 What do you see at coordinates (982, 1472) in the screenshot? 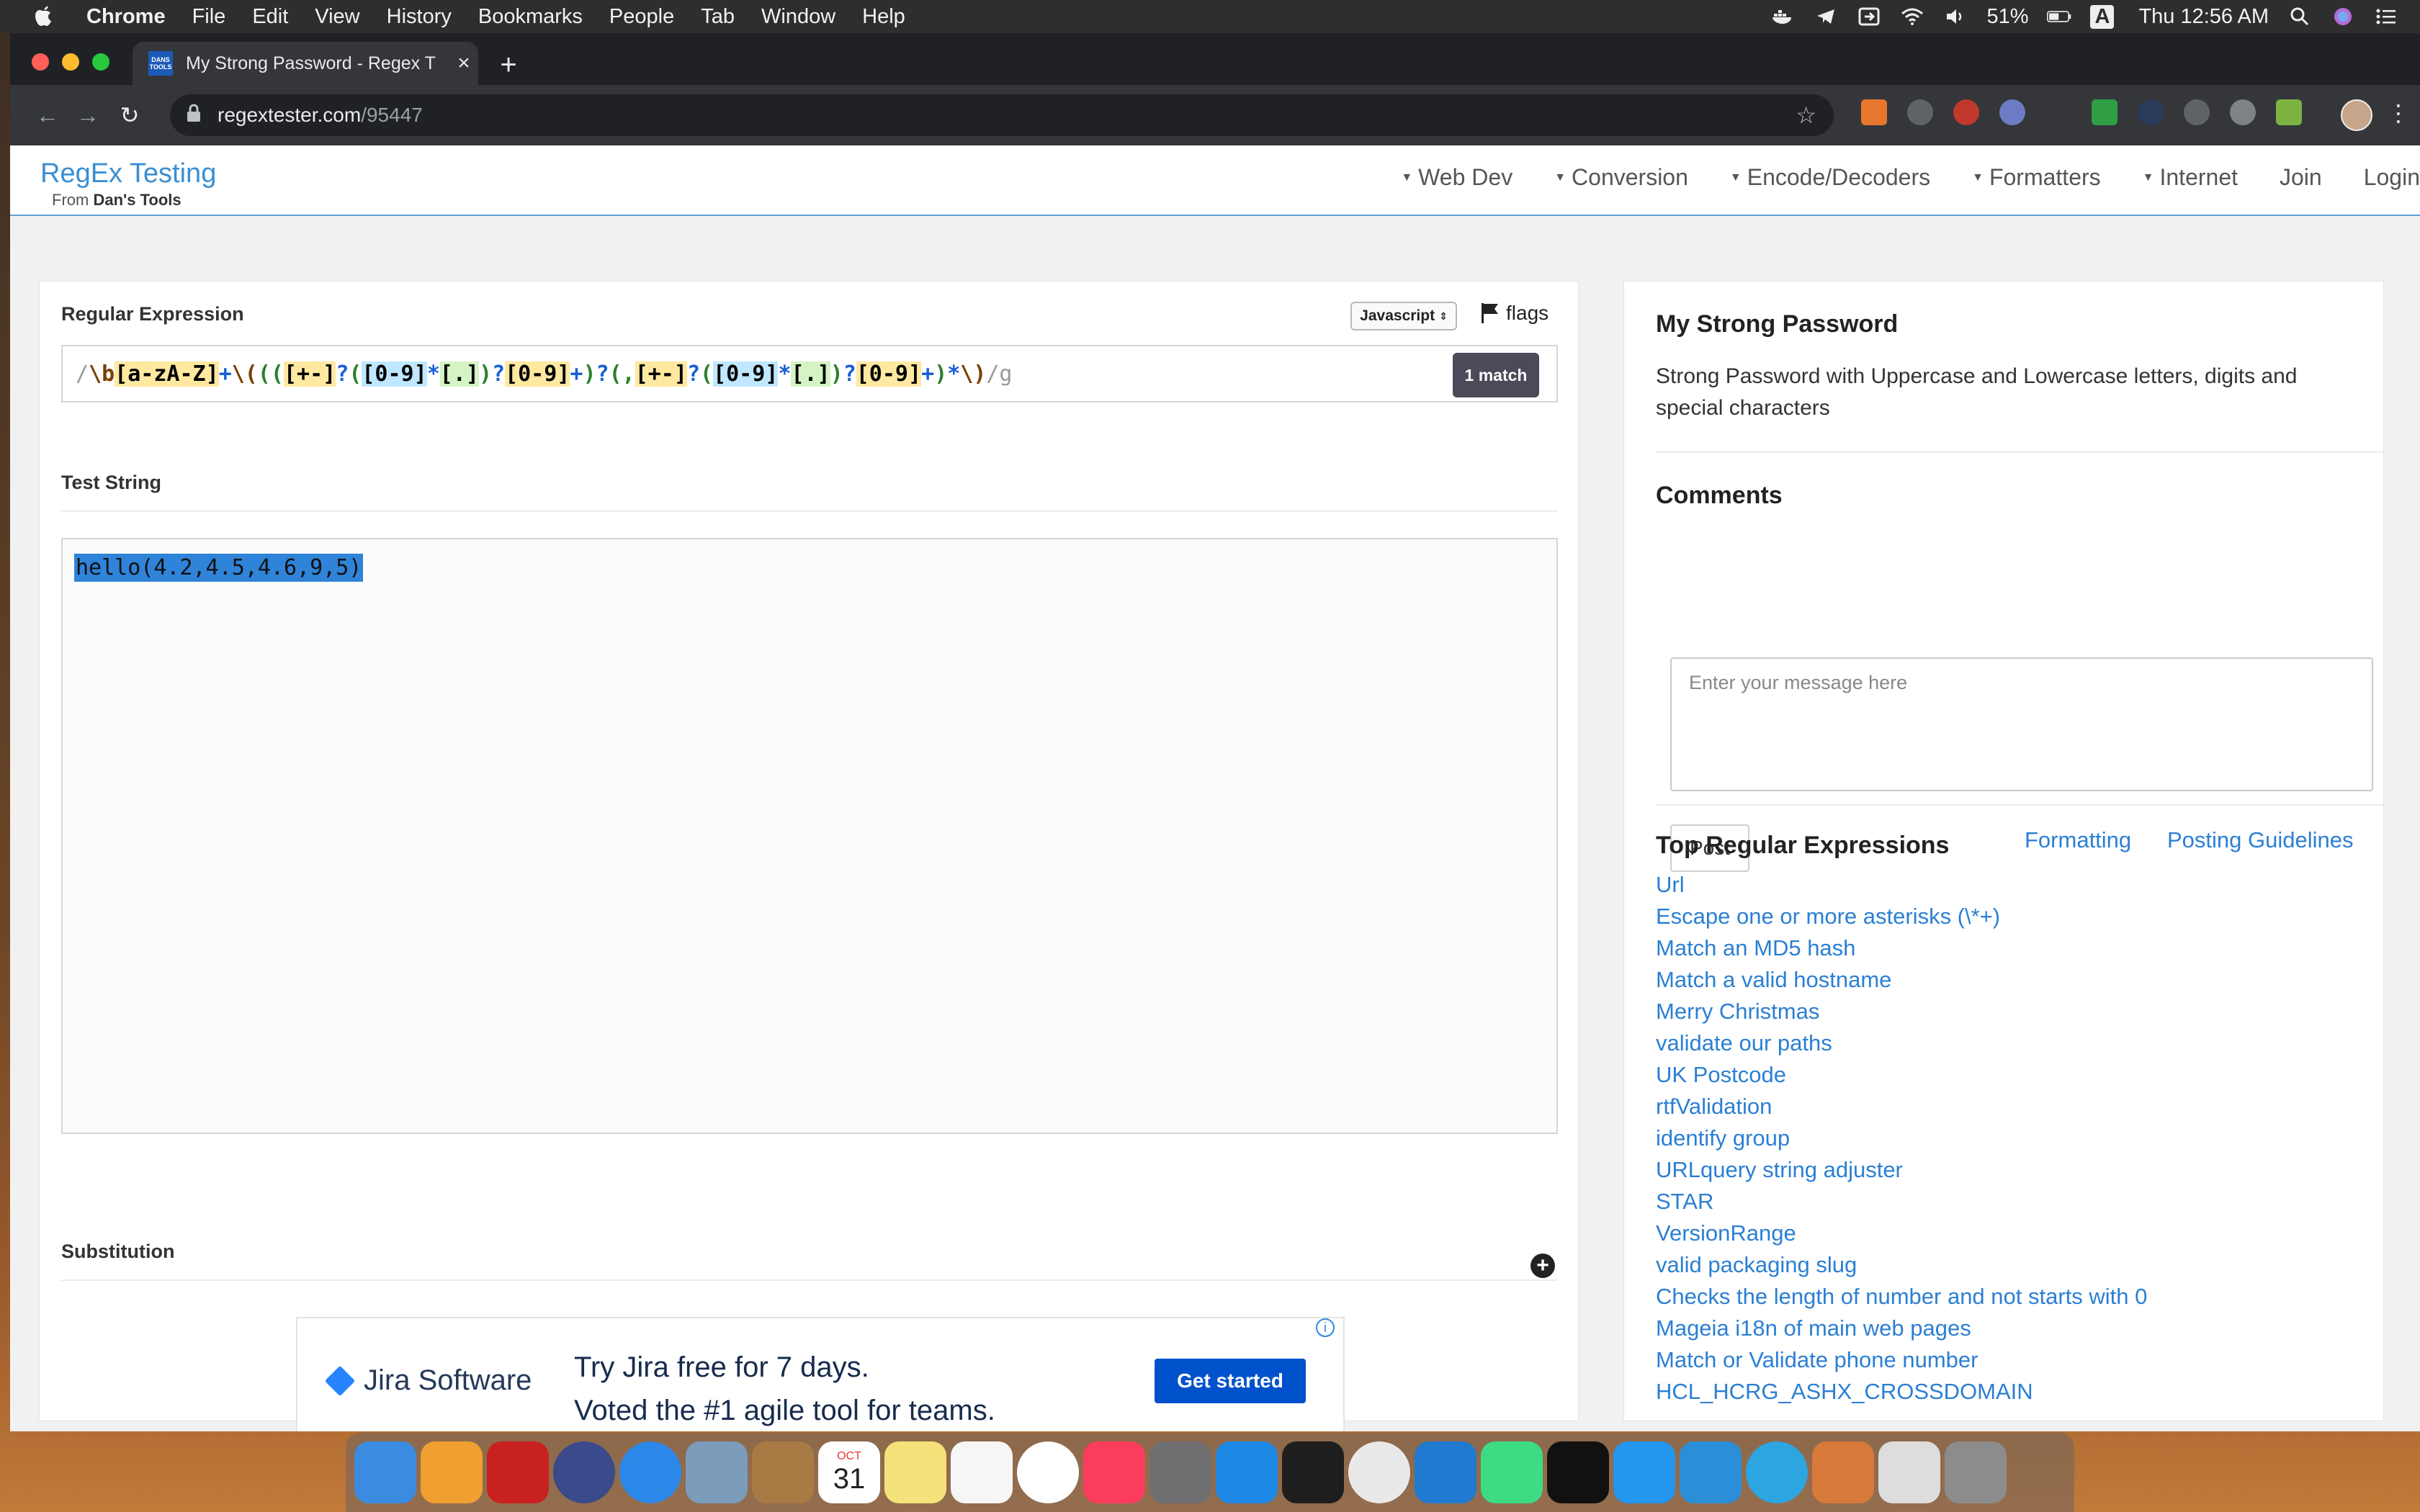
I see `reminders-icon` at bounding box center [982, 1472].